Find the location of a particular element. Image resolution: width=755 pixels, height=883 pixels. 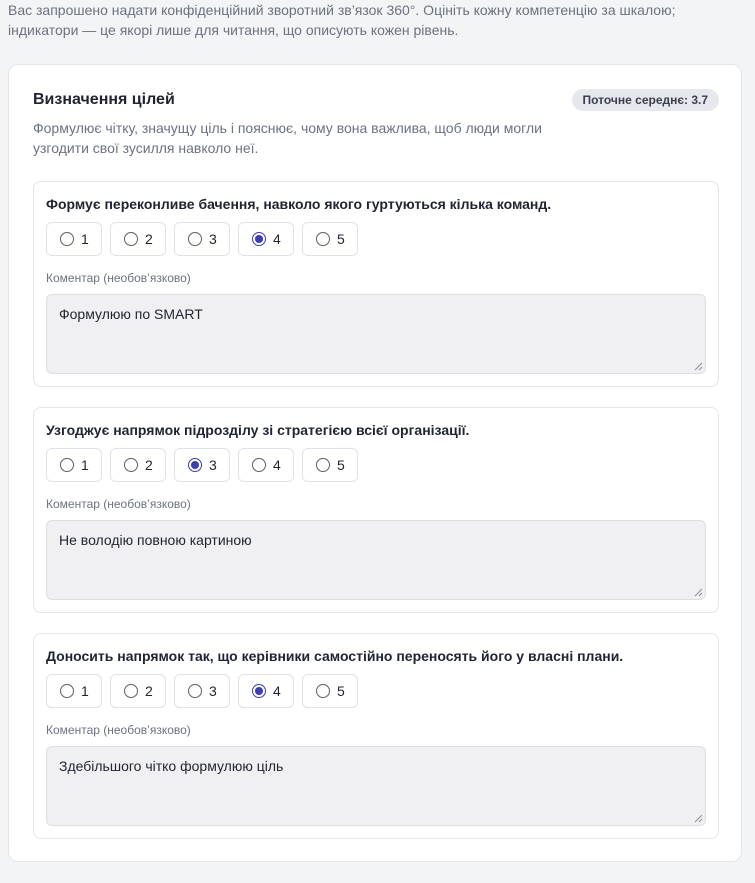

competency-title: Визначення цілей is located at coordinates (104, 99).